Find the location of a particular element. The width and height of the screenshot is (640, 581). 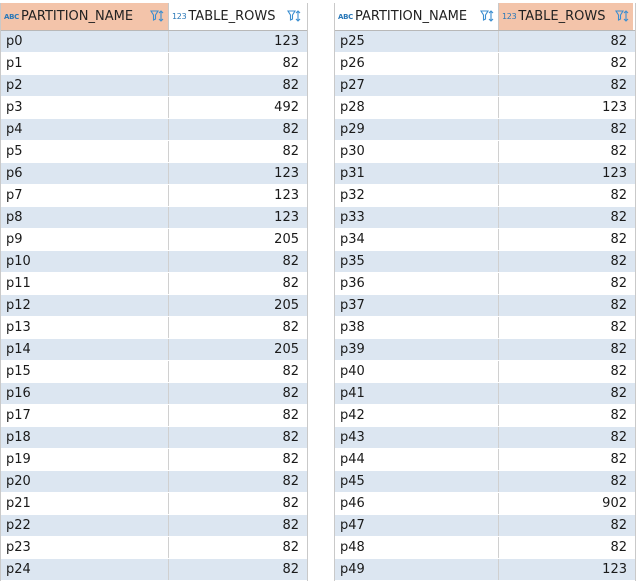

partition-name-cell: p30 is located at coordinates (417, 151).